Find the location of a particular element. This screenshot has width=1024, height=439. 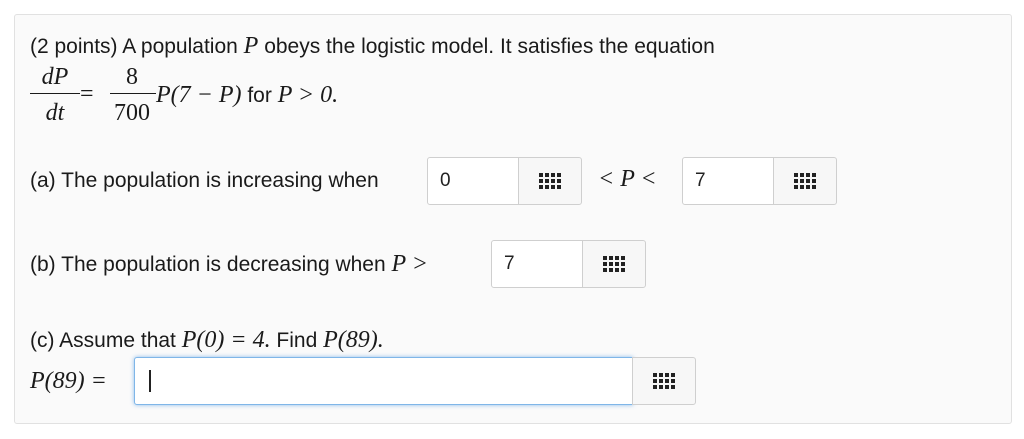

part-c-find: P(89). is located at coordinates (353, 340).